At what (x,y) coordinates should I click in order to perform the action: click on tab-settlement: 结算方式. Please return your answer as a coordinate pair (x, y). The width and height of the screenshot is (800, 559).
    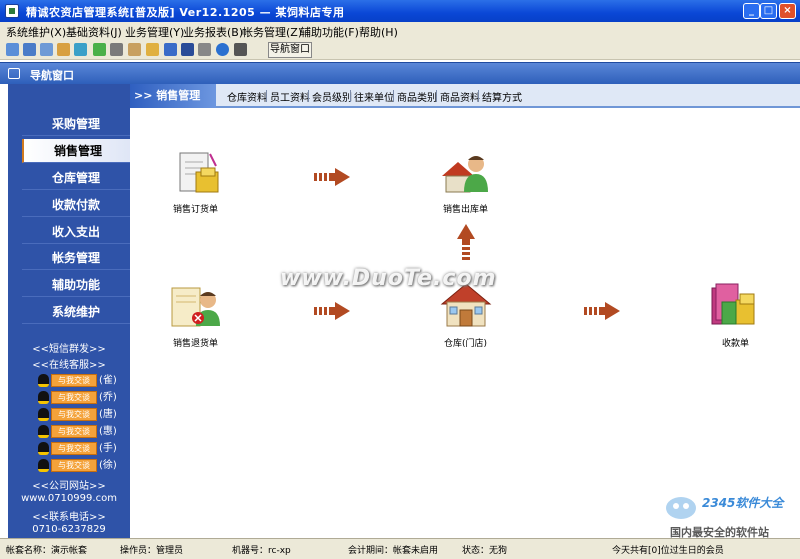
    Looking at the image, I should click on (502, 96).